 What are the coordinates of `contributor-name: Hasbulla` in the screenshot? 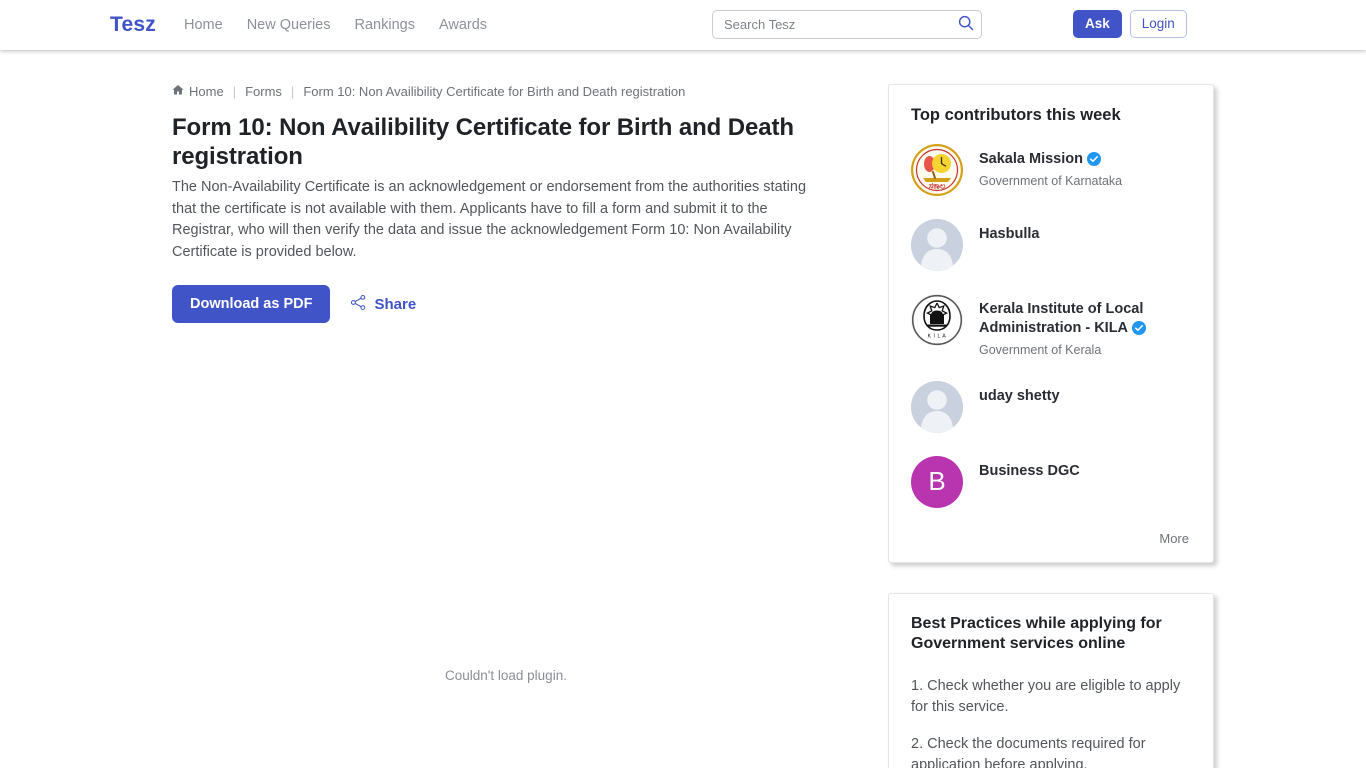 It's located at (1009, 234).